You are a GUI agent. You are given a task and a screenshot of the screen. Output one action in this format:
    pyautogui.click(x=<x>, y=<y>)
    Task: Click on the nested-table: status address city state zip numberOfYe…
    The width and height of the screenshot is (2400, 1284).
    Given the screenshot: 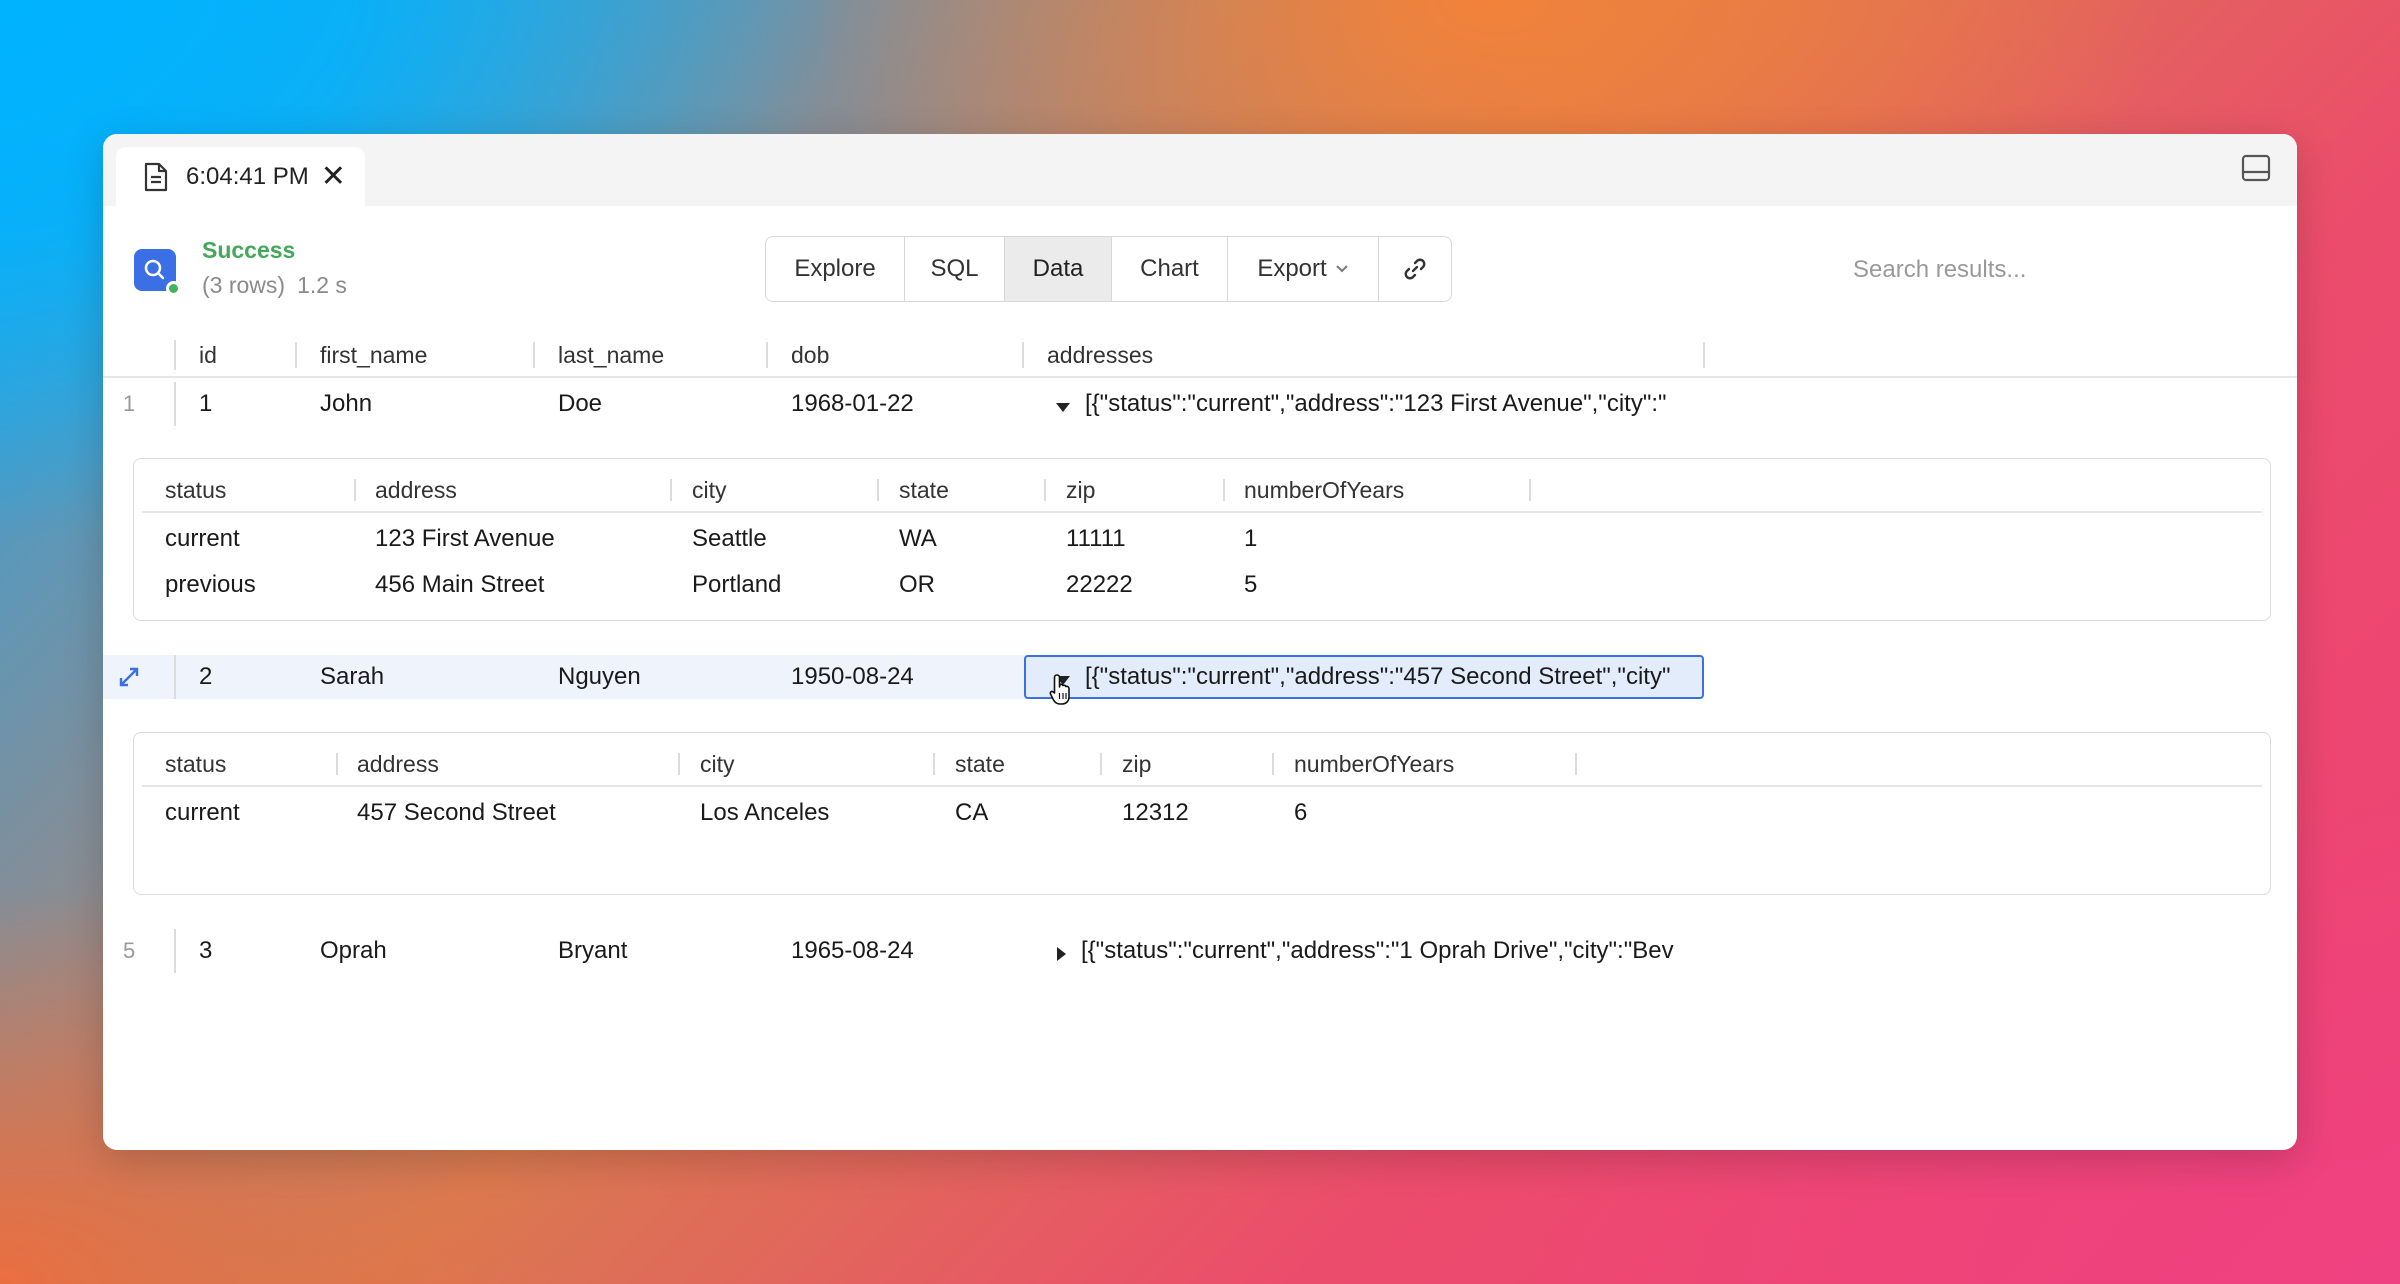 What is the action you would take?
    pyautogui.click(x=1202, y=813)
    